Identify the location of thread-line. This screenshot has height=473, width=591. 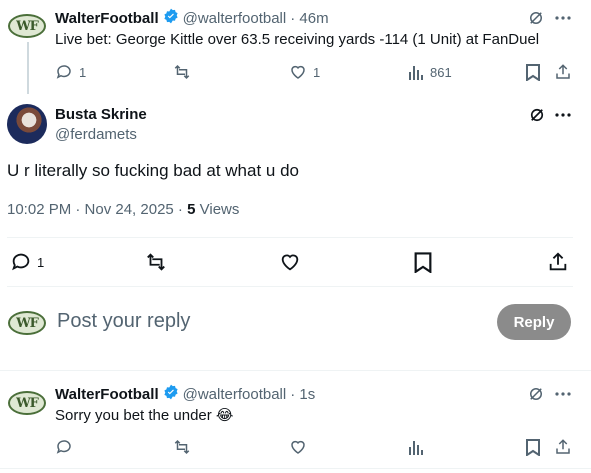
(28, 68).